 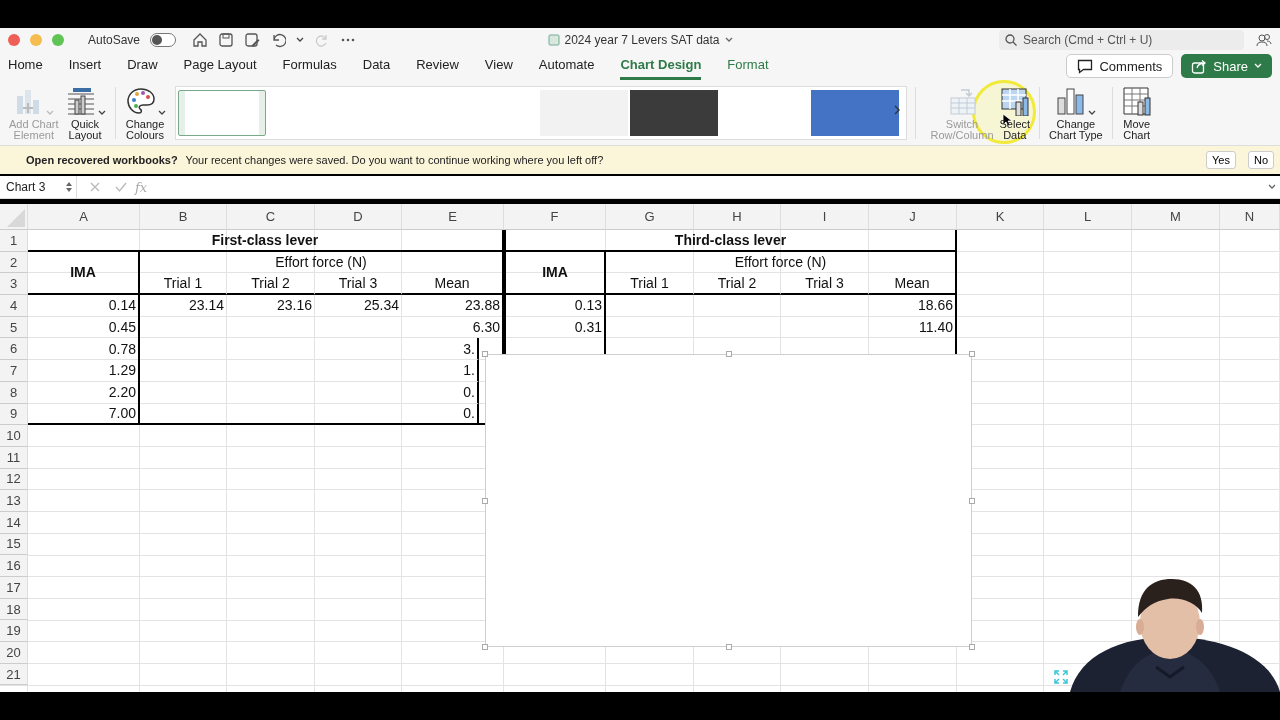 What do you see at coordinates (650, 217) in the screenshot?
I see `column-header: G` at bounding box center [650, 217].